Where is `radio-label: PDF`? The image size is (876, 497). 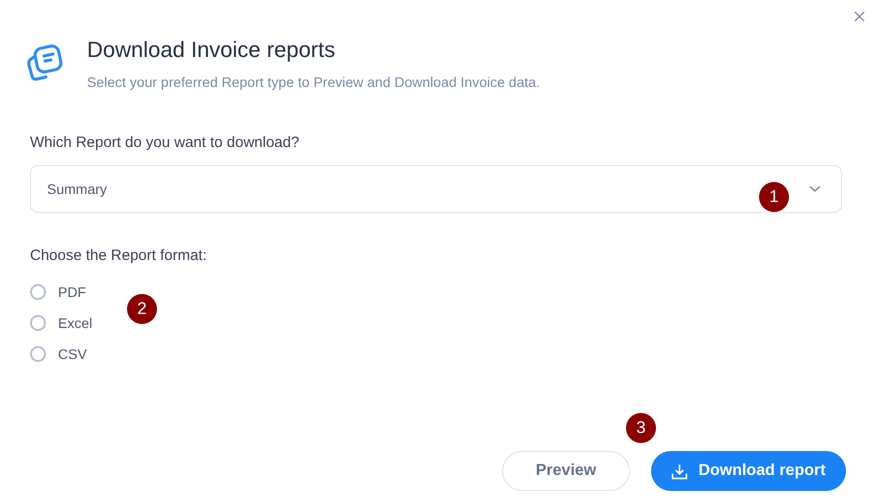 radio-label: PDF is located at coordinates (72, 292).